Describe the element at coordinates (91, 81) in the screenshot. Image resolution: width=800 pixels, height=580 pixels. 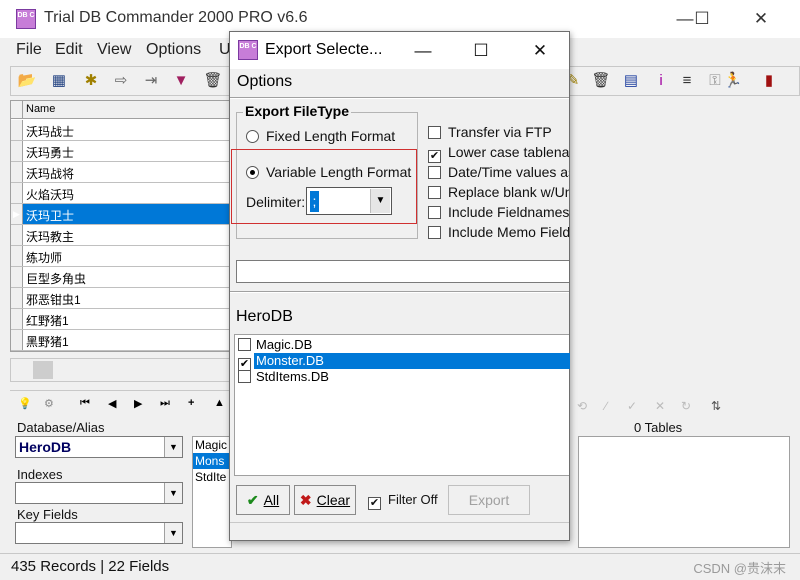
I see `query-icon: ✱` at that location.